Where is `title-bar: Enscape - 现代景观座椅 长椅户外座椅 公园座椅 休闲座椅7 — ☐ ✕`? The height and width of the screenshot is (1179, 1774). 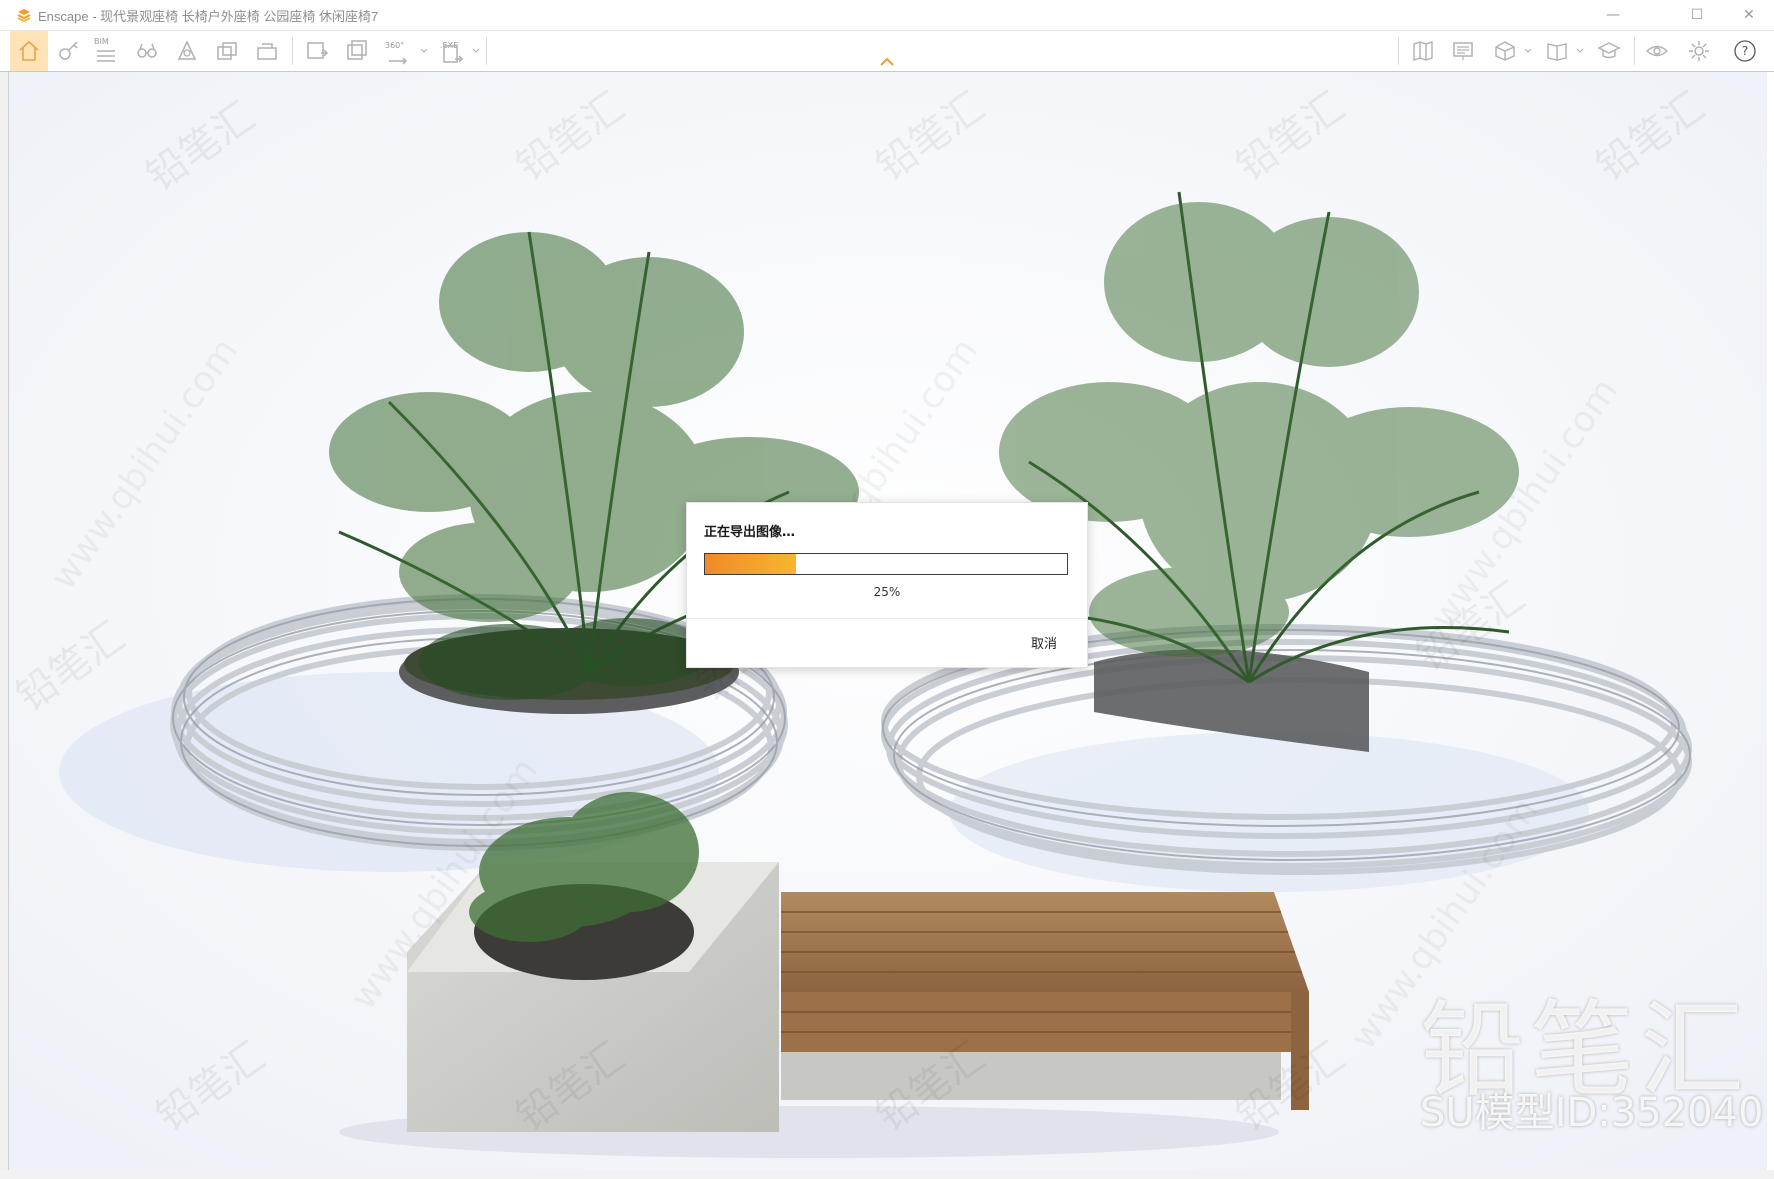 title-bar: Enscape - 现代景观座椅 长椅户外座椅 公园座椅 休闲座椅7 — ☐ ✕ is located at coordinates (887, 15).